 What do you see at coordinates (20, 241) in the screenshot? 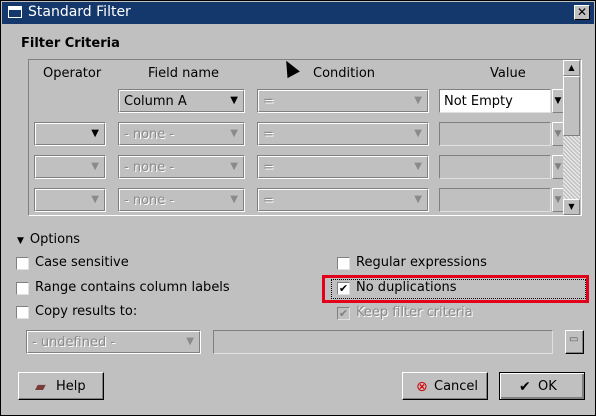
I see `collapse-triangle-icon: ▼` at bounding box center [20, 241].